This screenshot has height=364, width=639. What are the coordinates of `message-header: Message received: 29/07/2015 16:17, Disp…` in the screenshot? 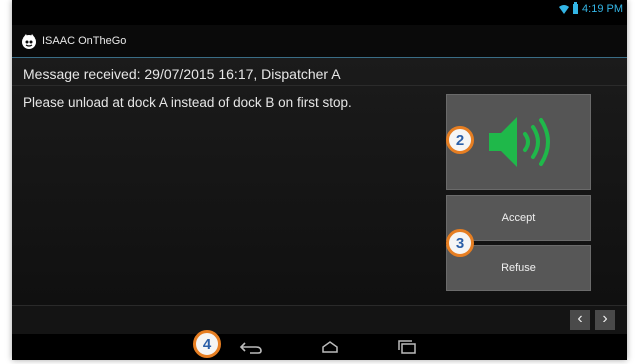 It's located at (182, 74).